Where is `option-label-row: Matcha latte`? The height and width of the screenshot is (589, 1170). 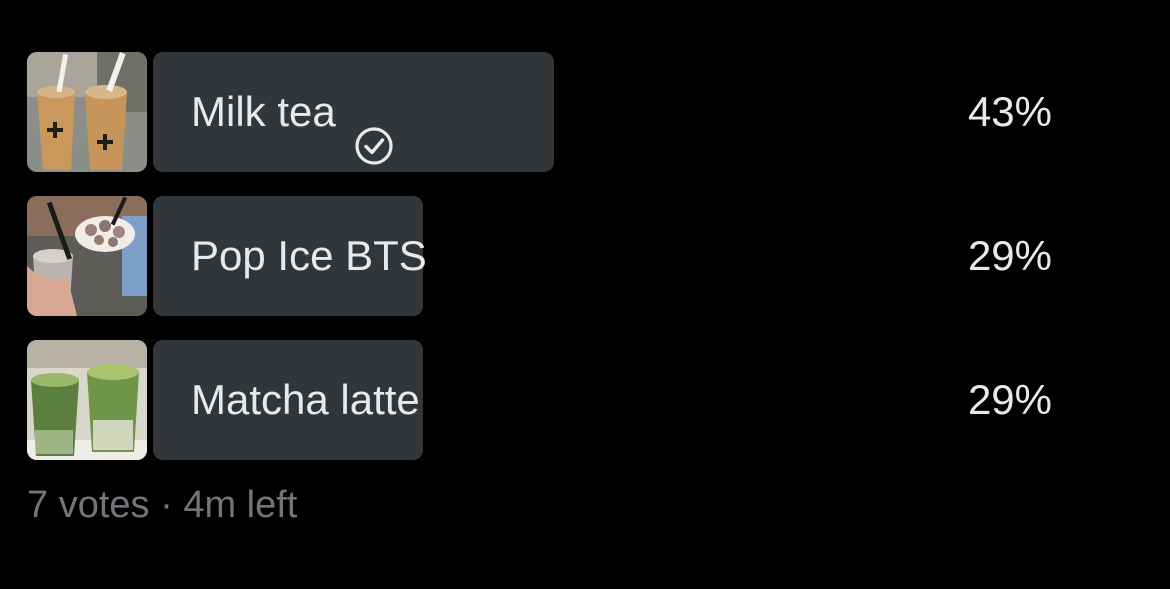
option-label-row: Matcha latte is located at coordinates (305, 400).